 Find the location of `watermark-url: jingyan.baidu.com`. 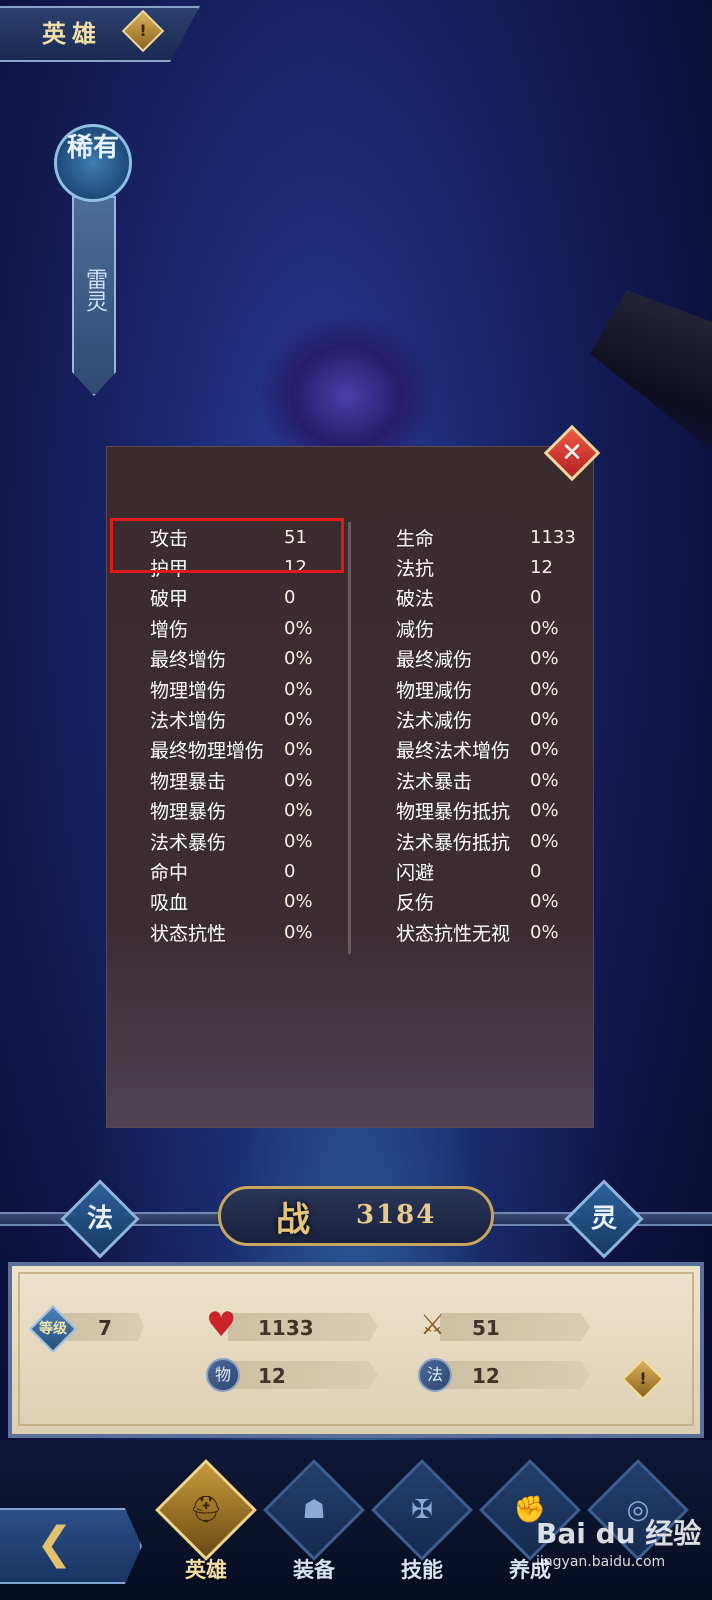

watermark-url: jingyan.baidu.com is located at coordinates (601, 1562).